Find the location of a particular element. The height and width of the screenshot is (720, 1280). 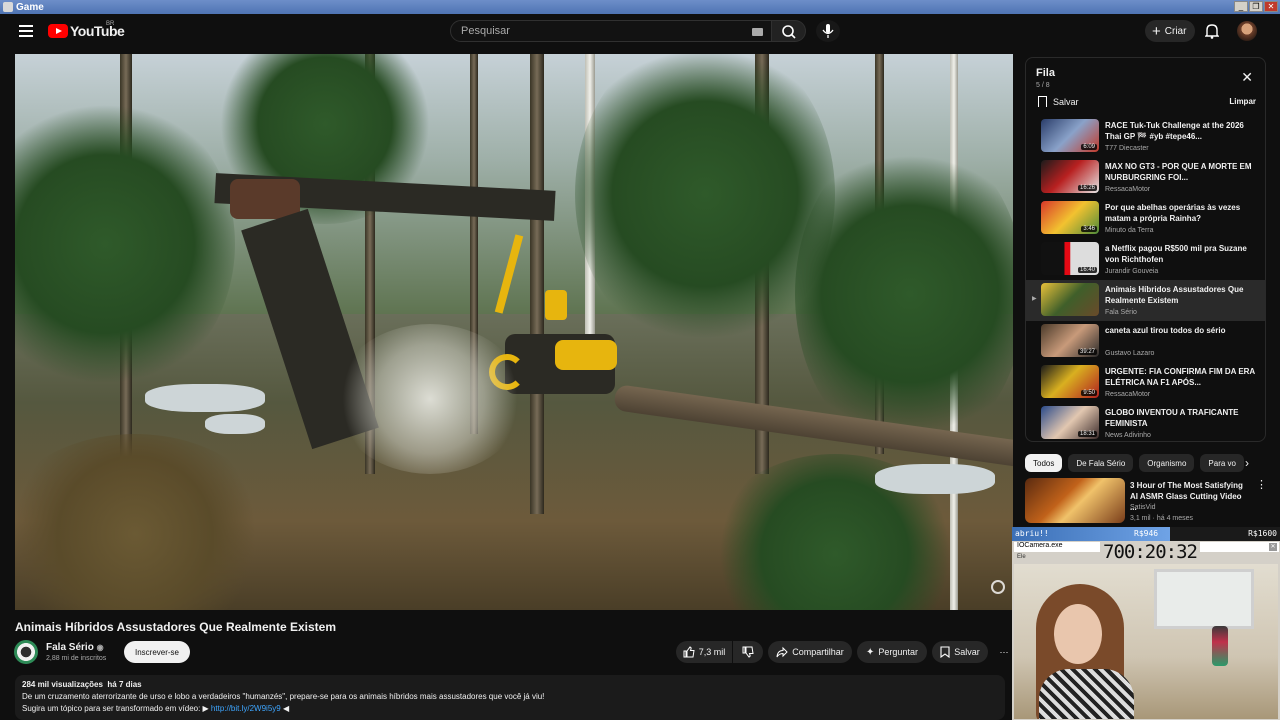

queue-item-thumbnail: 3:46 is located at coordinates (1070, 217).